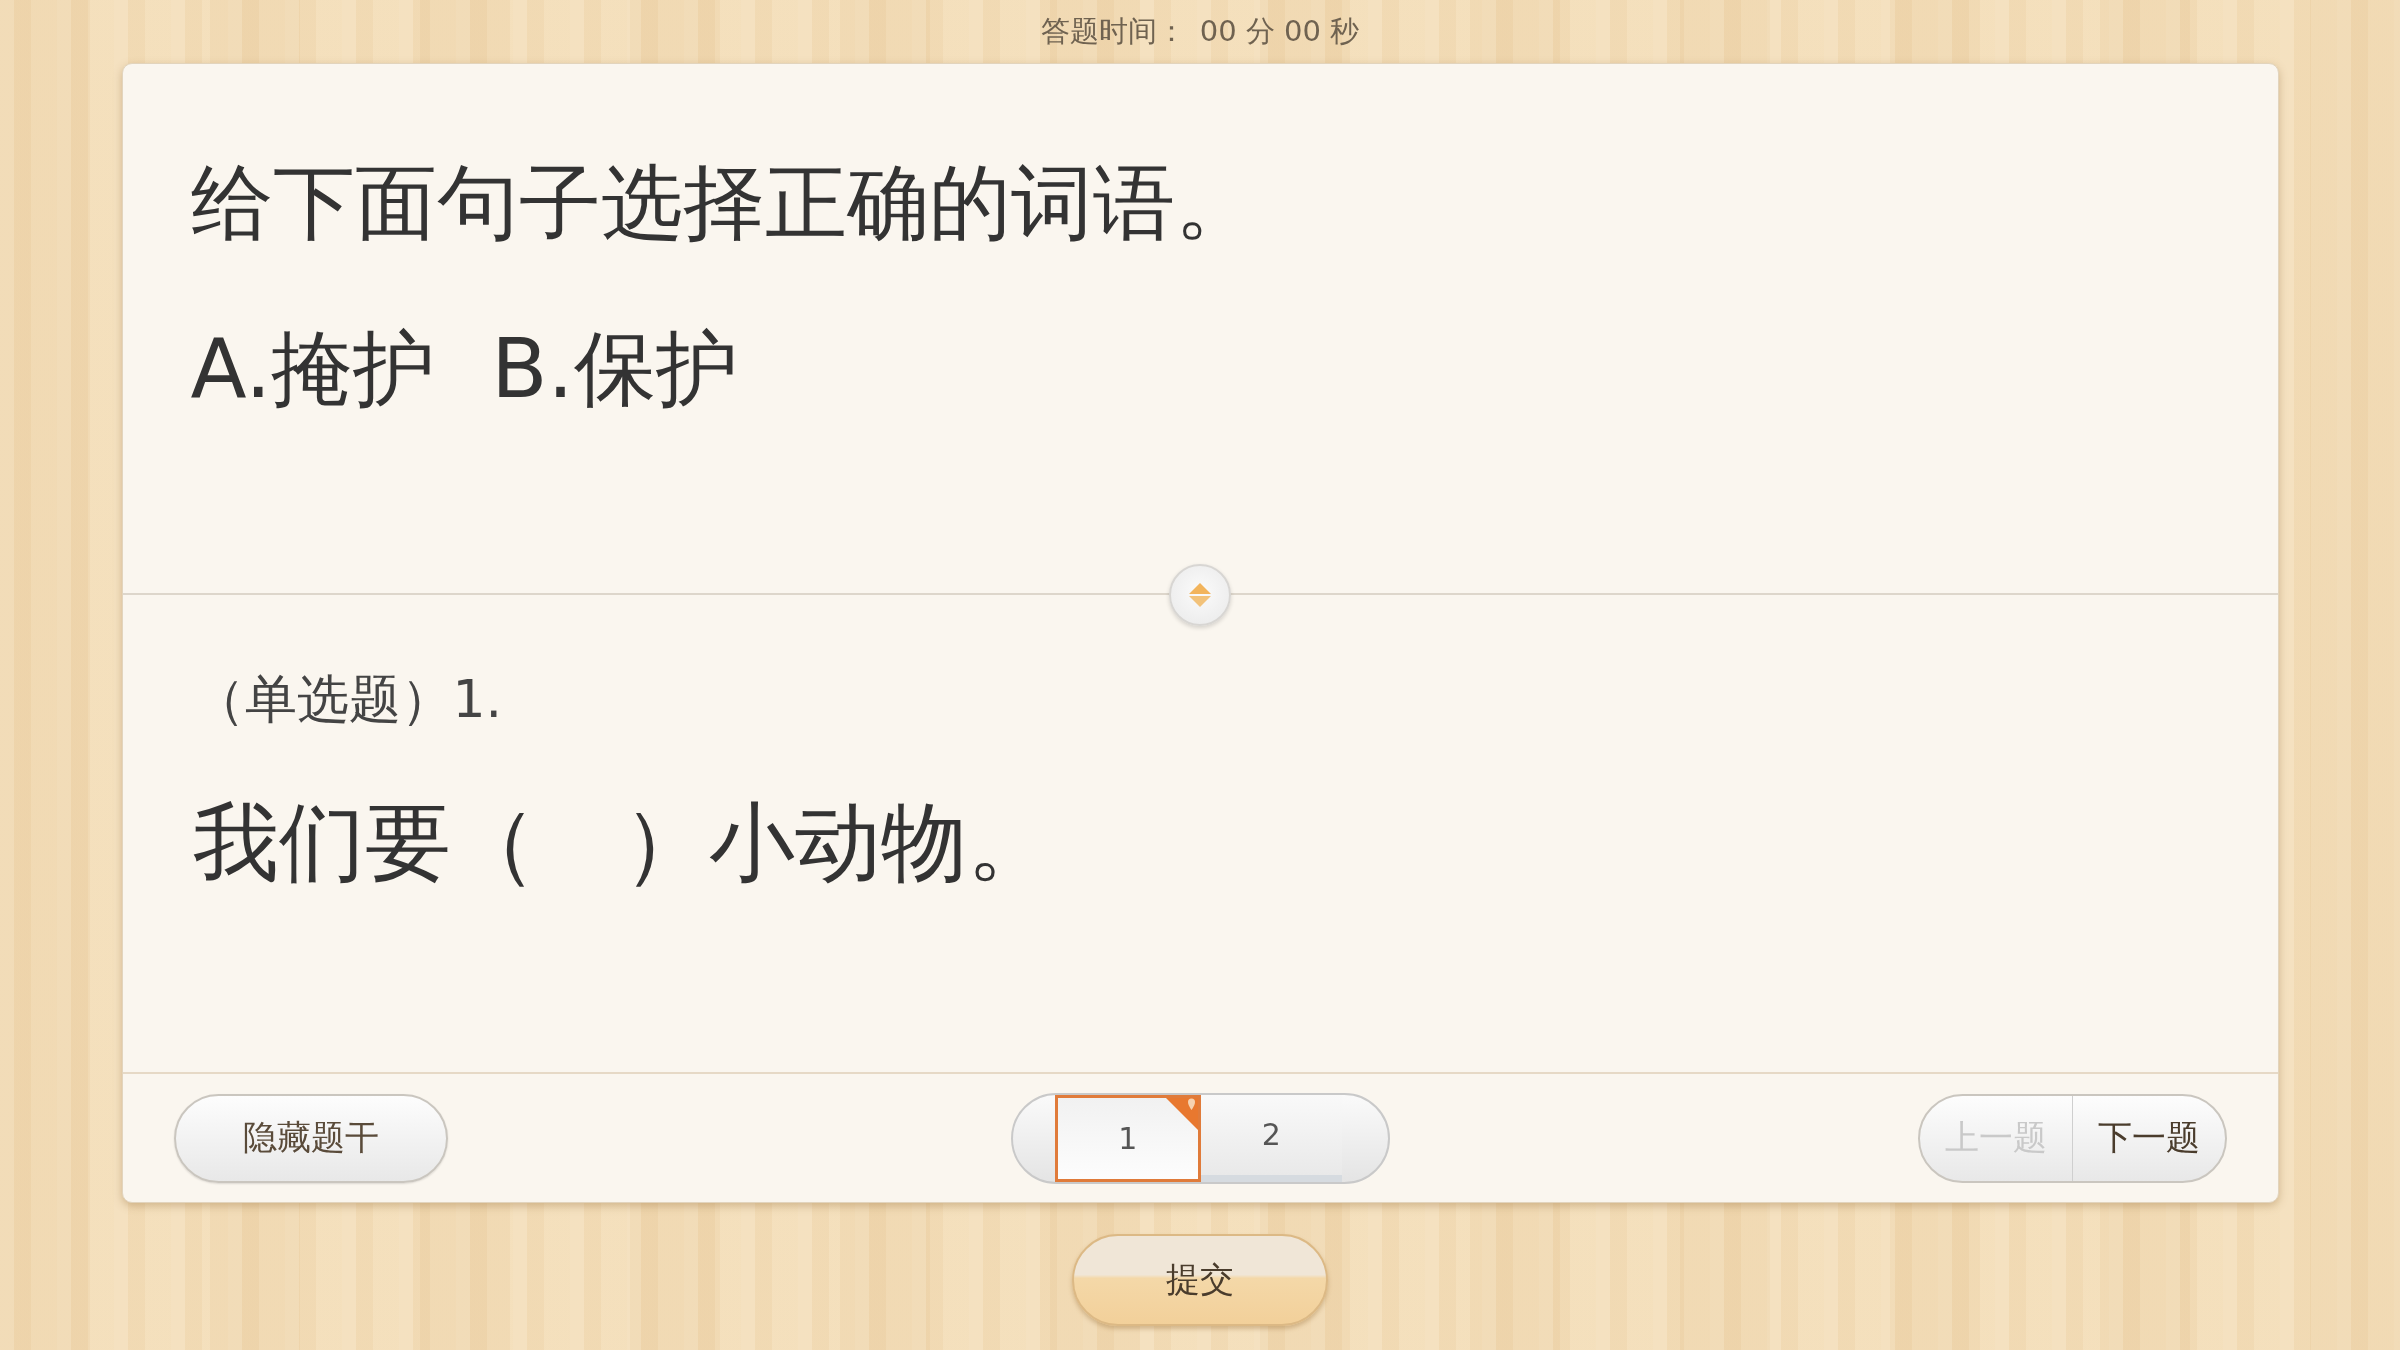 This screenshot has height=1350, width=2400. I want to click on stem-option: A.掩护, so click(313, 369).